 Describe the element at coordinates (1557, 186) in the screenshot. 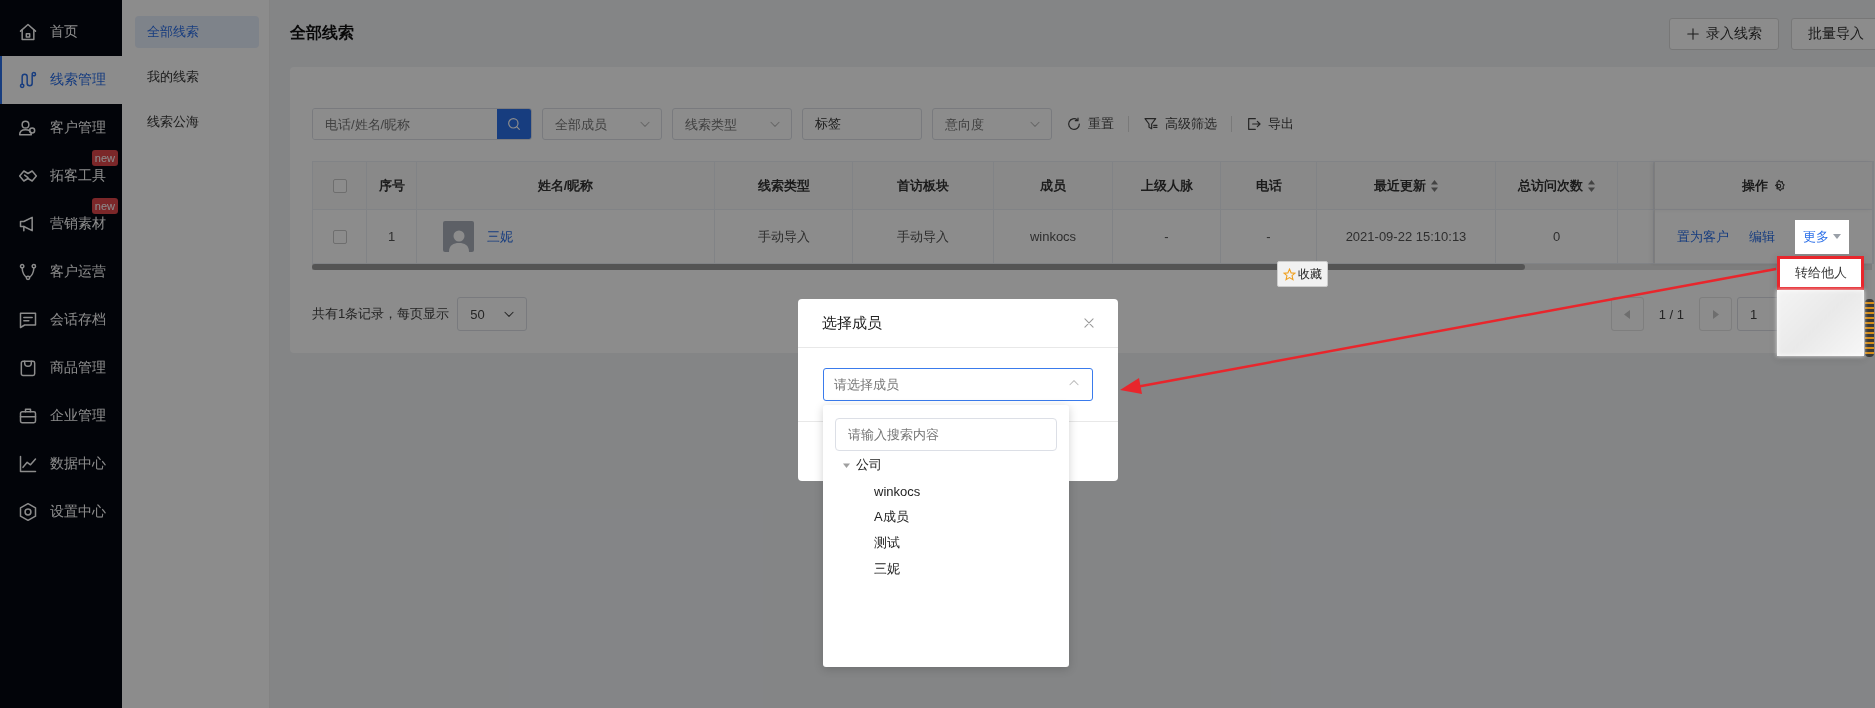

I see `column-header: 总访问次数` at that location.